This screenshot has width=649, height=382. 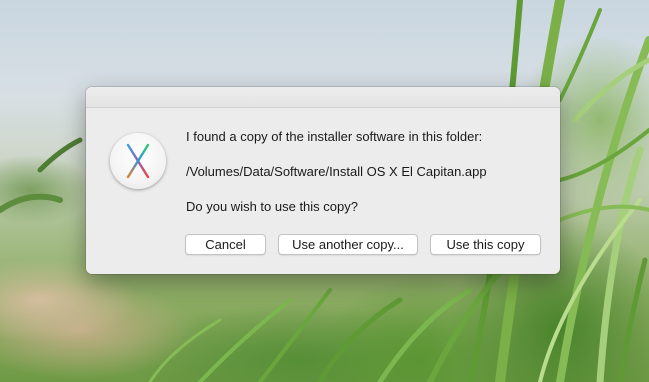 I want to click on cancel-button: Cancel, so click(x=225, y=244).